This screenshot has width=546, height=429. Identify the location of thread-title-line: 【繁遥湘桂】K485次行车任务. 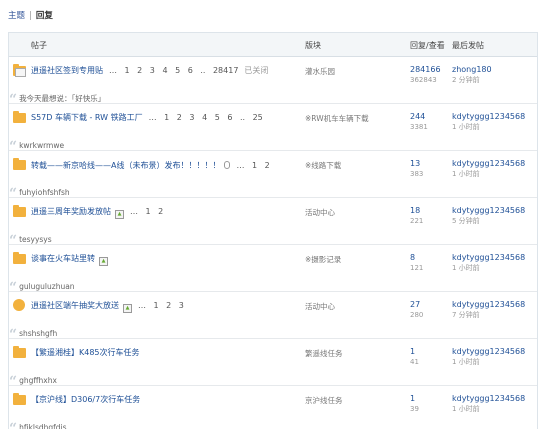
(91, 353).